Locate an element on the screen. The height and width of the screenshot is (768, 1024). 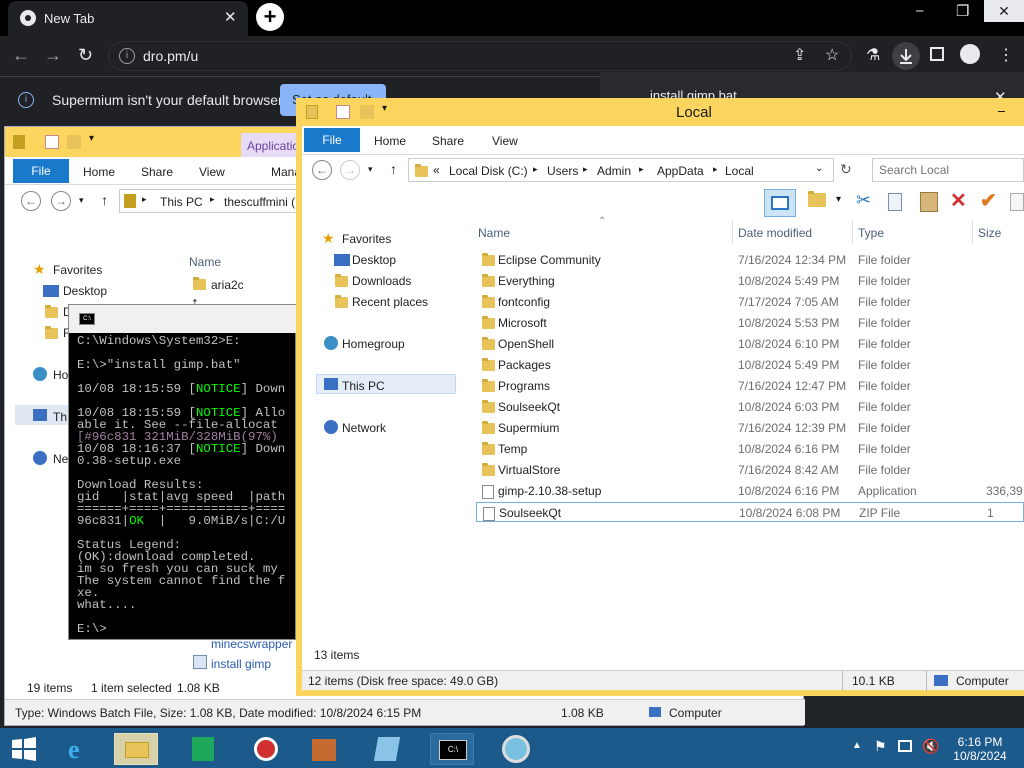
folder-options-icon is located at coordinates (817, 198).